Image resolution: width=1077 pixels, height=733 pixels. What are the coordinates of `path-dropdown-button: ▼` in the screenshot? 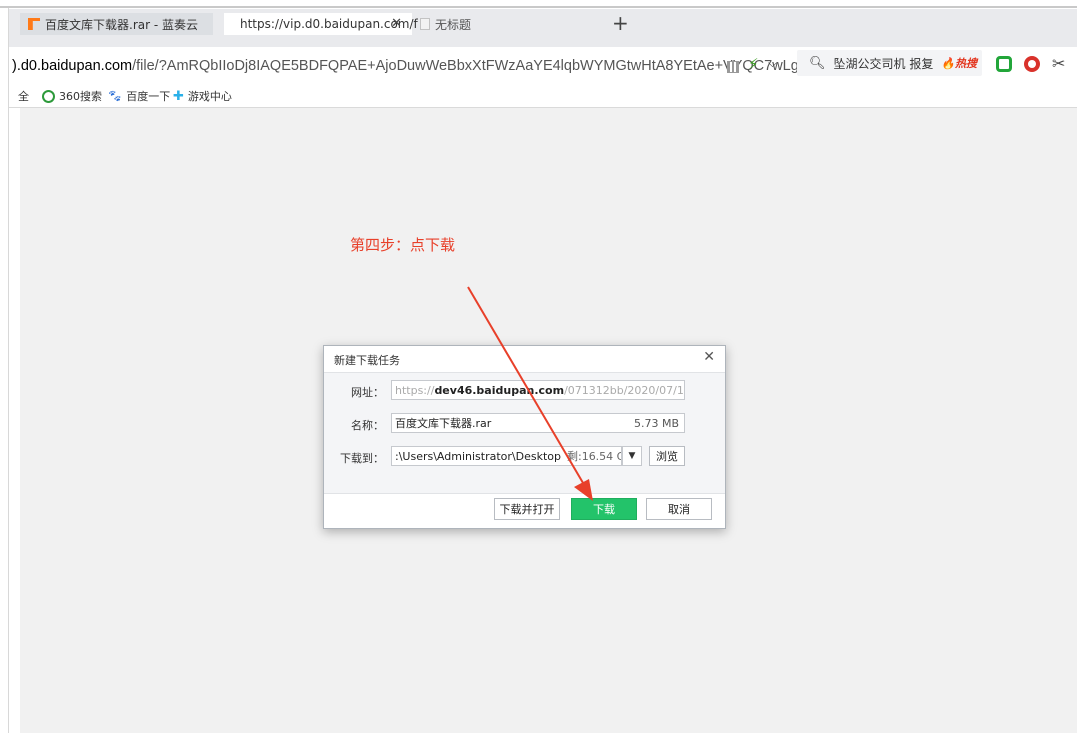 It's located at (632, 456).